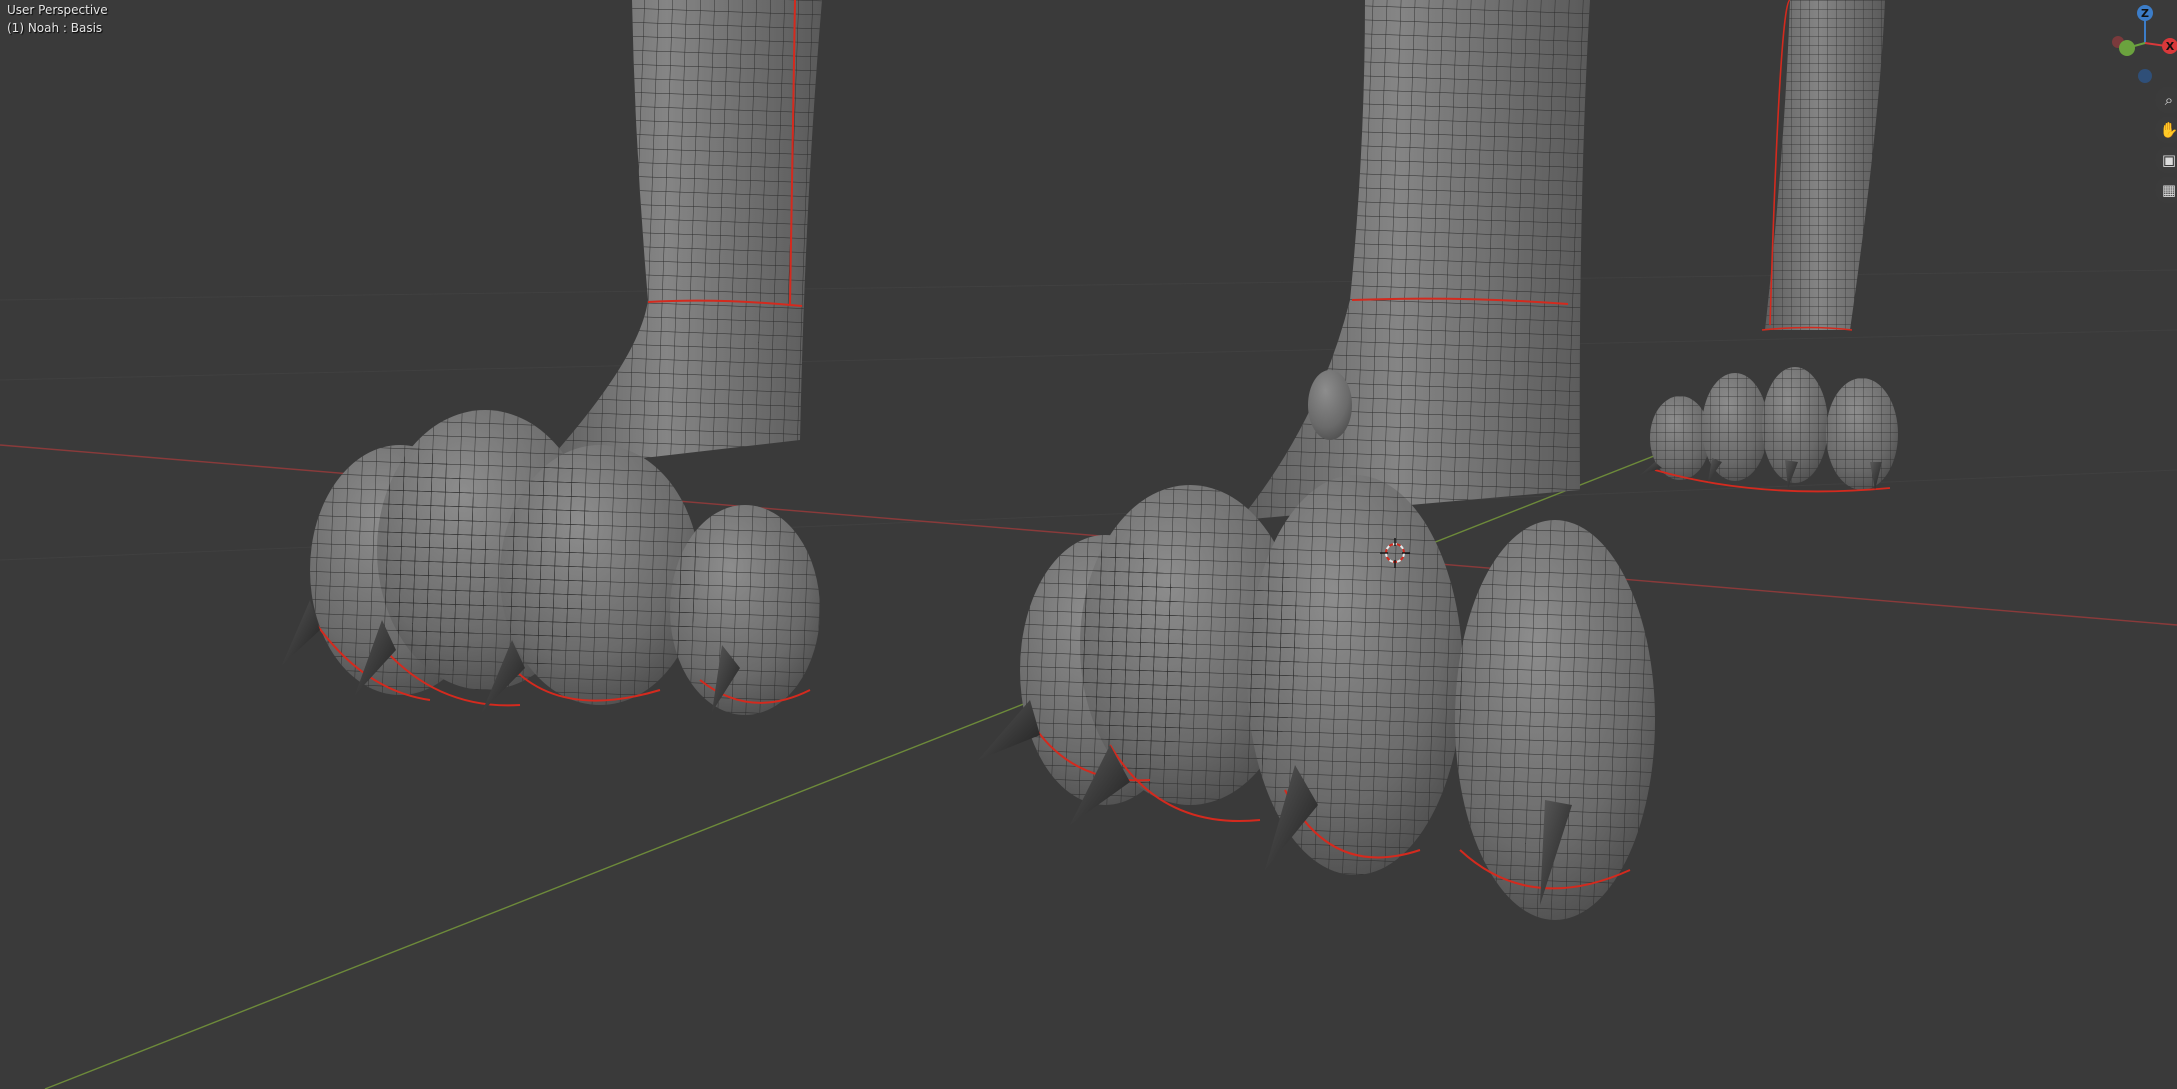 This screenshot has height=1089, width=2177. Describe the element at coordinates (2166, 100) in the screenshot. I see `zoom-icon: ⌕` at that location.